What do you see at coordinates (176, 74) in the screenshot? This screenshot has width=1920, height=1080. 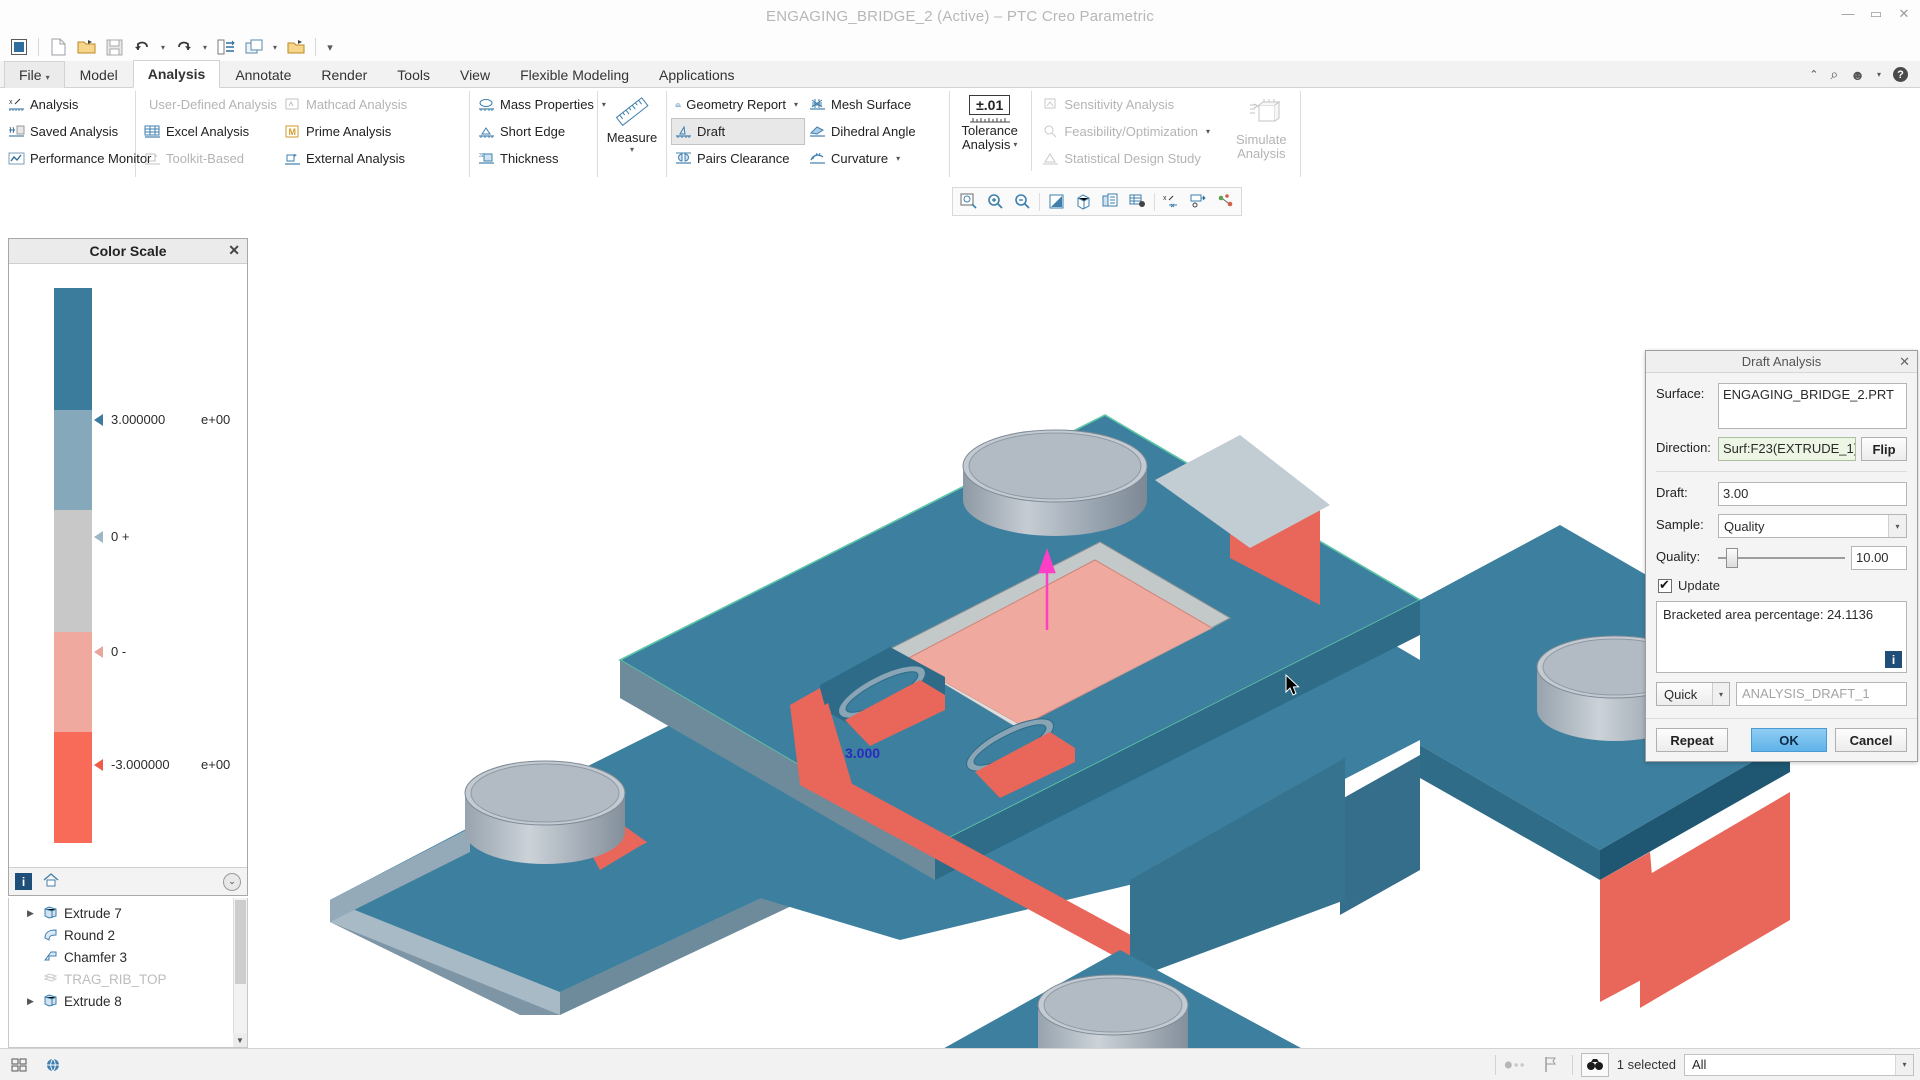 I see `tab-analysis: Analysis` at bounding box center [176, 74].